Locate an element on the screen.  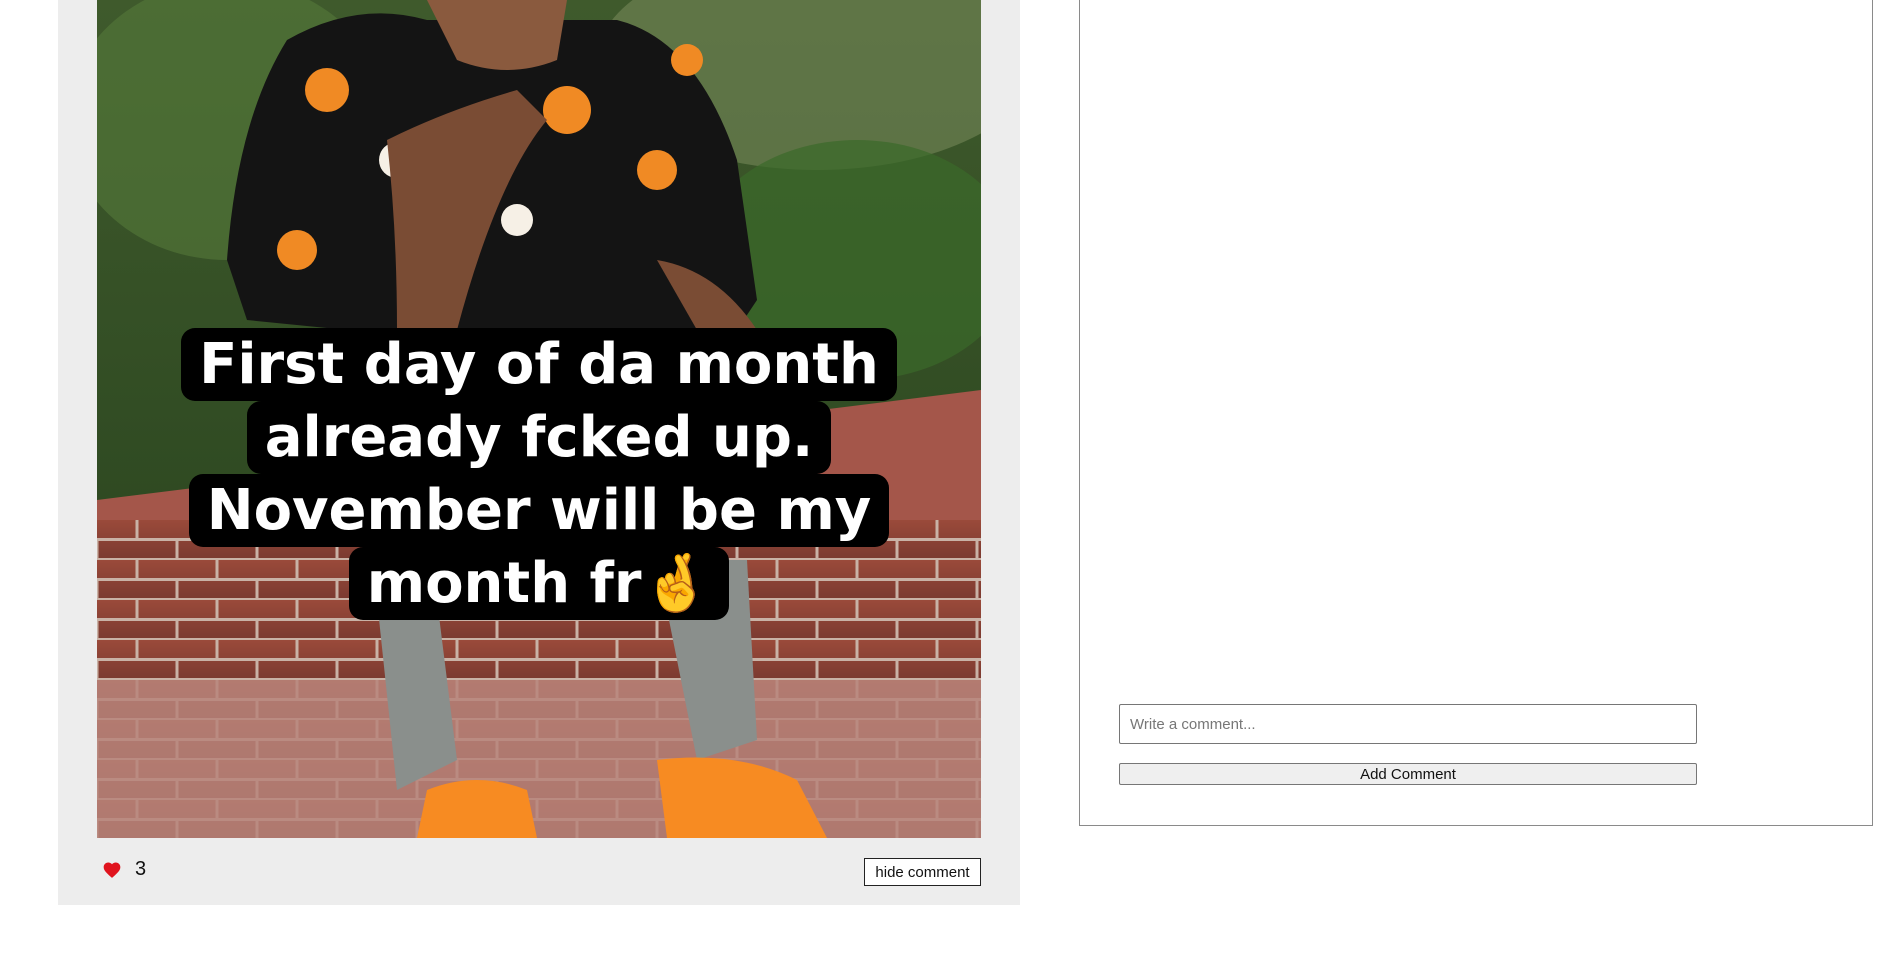
post-footer: 3 hide comment is located at coordinates (539, 871).